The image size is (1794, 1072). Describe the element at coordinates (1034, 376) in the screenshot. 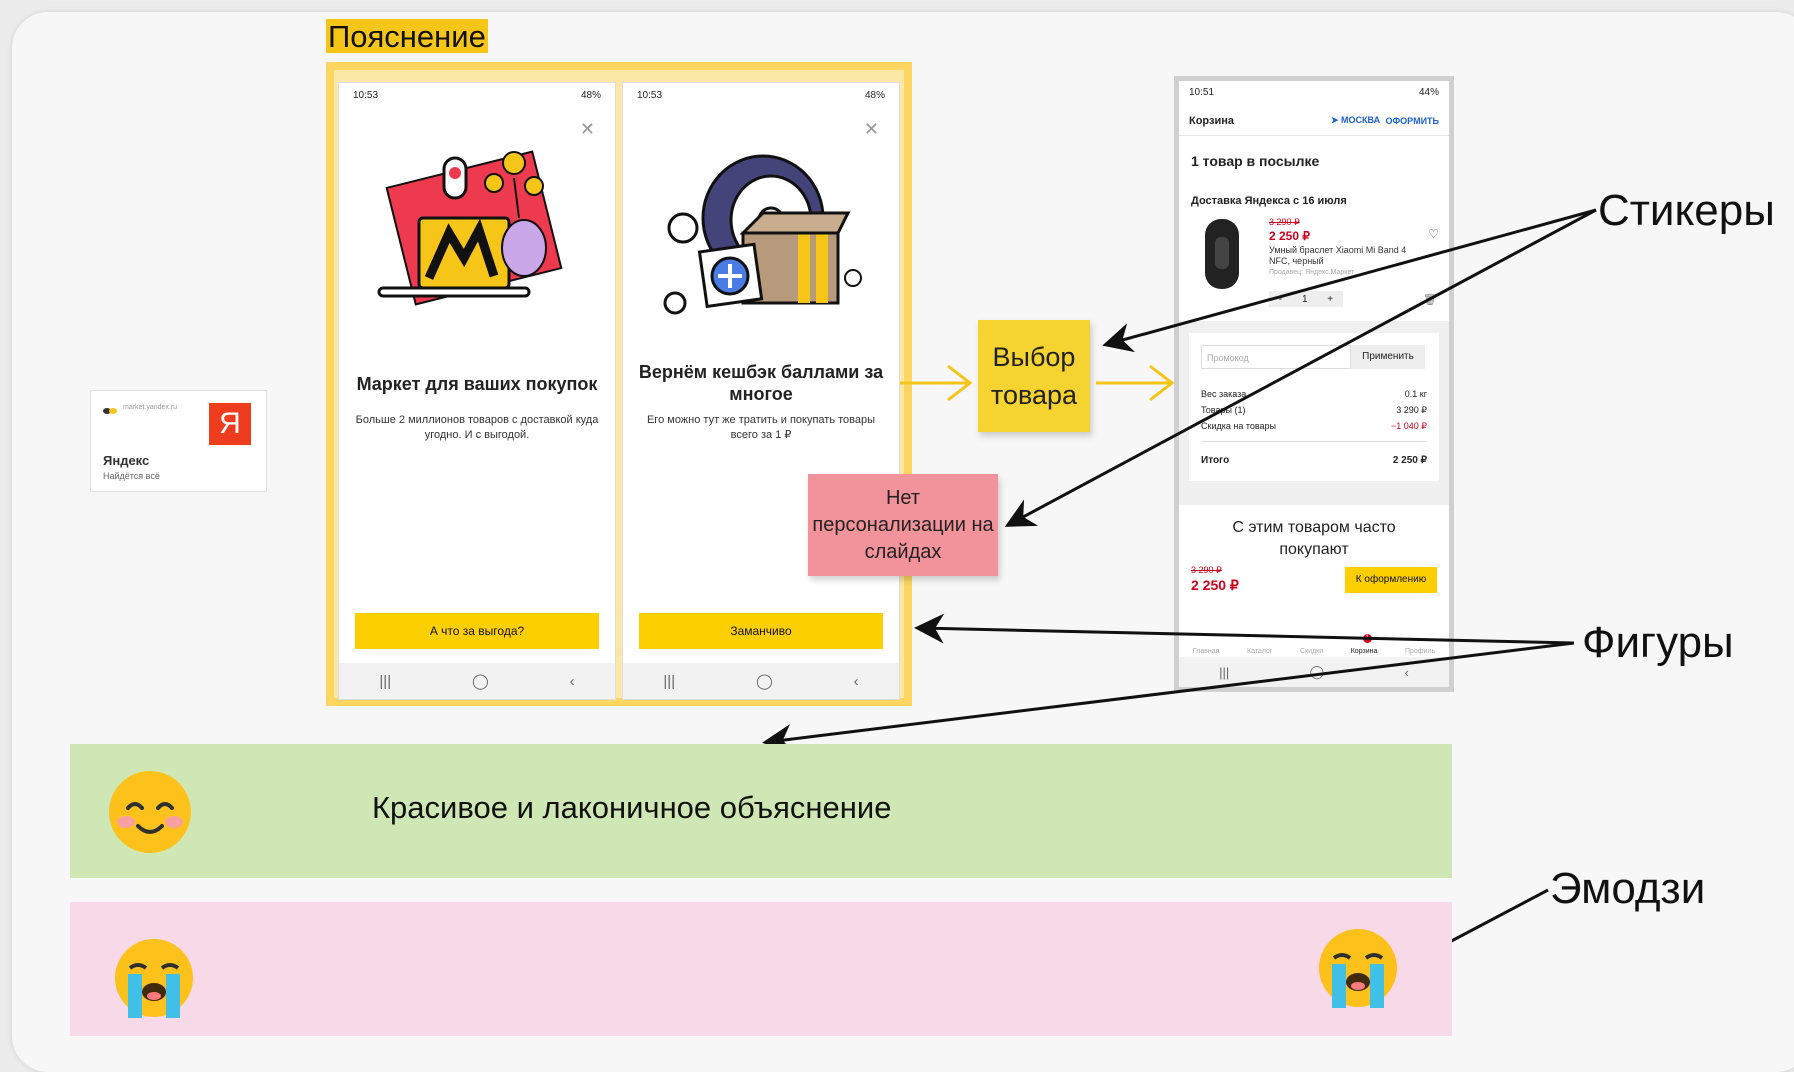

I see `sticky-note-yellow: Выбор товара` at that location.